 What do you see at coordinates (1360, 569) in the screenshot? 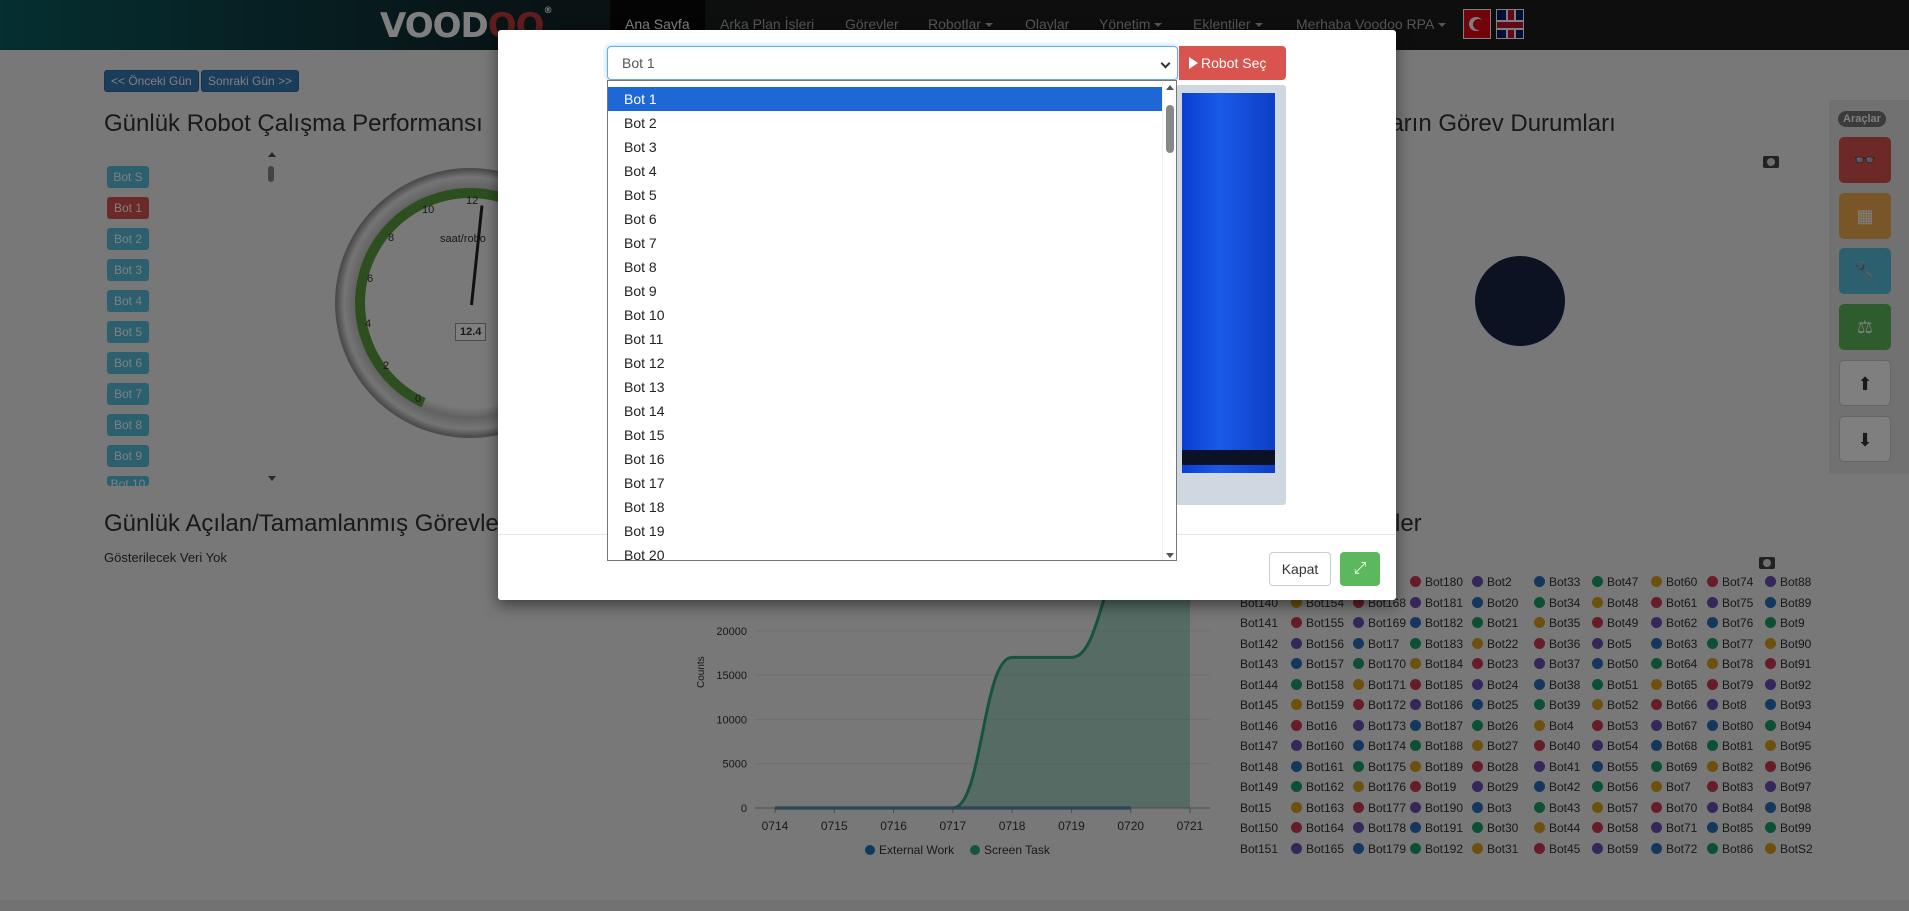
I see `expand-icon: ⤢` at bounding box center [1360, 569].